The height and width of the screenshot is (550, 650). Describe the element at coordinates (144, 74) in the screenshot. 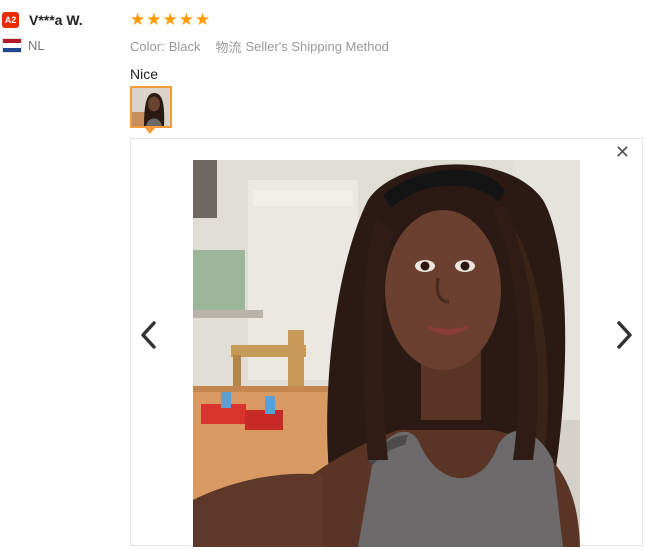

I see `review-text: Nice` at that location.